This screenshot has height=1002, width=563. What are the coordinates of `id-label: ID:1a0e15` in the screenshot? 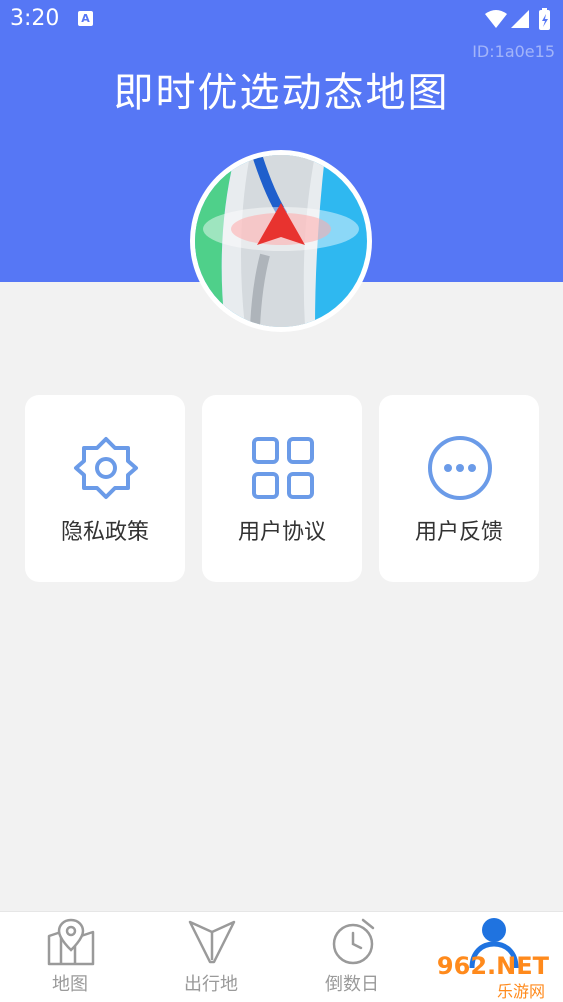 It's located at (513, 51).